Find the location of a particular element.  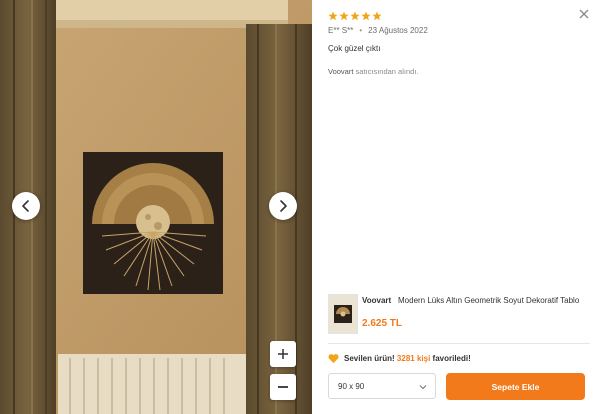

review-meta: E** S** • 23 Ağustos 2022 is located at coordinates (378, 30).